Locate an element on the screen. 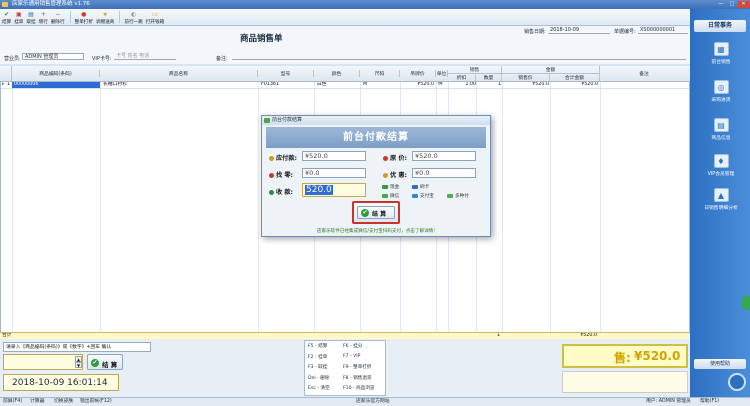 The height and width of the screenshot is (406, 750). cell-unit: 件 is located at coordinates (443, 85).